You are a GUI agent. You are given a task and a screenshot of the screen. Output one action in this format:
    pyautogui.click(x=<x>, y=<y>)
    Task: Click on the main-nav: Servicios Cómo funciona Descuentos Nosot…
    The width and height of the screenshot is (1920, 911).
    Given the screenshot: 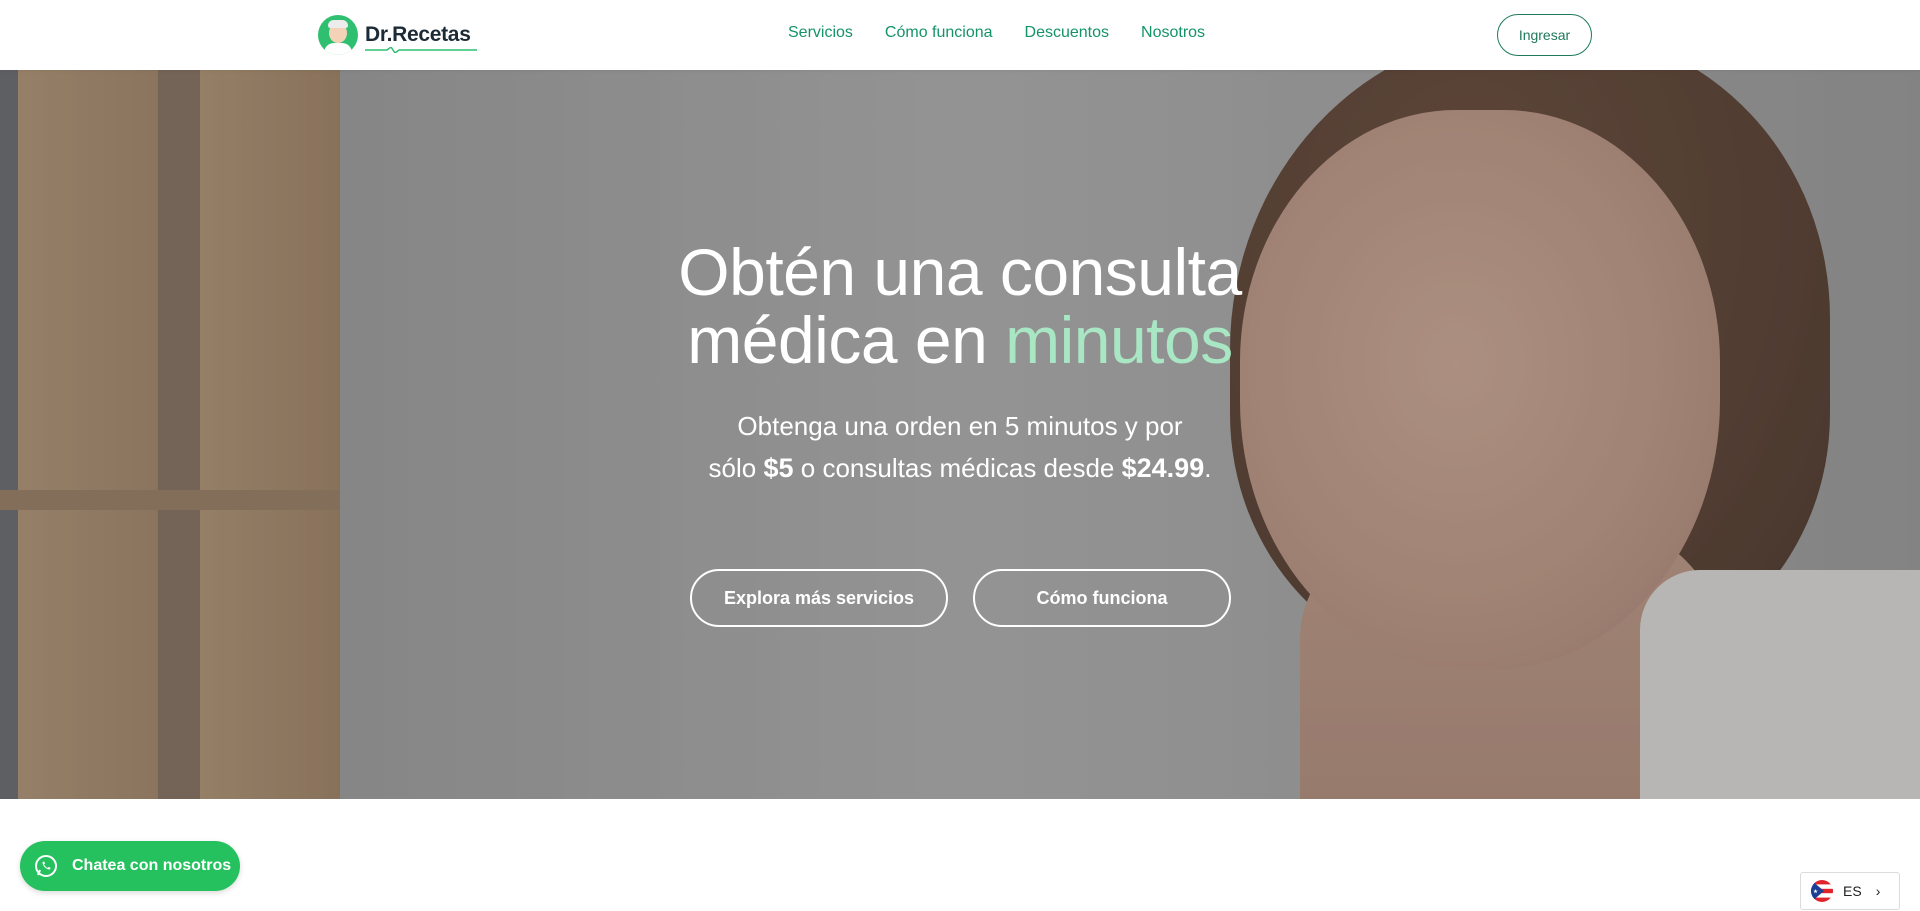 What is the action you would take?
    pyautogui.click(x=996, y=33)
    